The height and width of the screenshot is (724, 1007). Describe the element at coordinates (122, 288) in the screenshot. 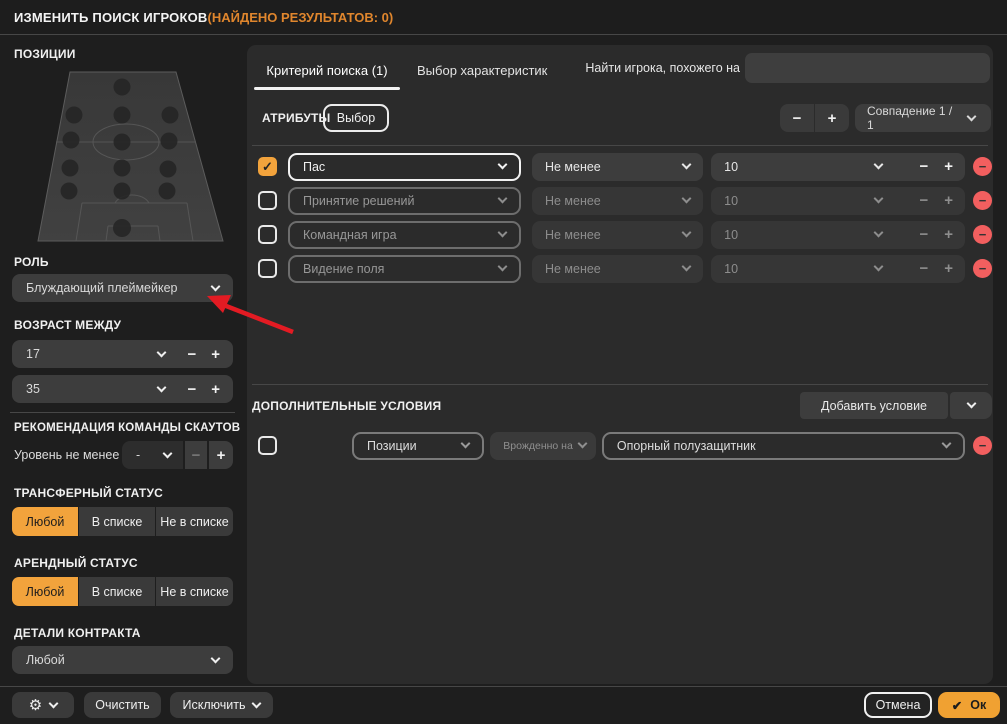

I see `role-dropdown: Блуждающий плеймейкер` at that location.